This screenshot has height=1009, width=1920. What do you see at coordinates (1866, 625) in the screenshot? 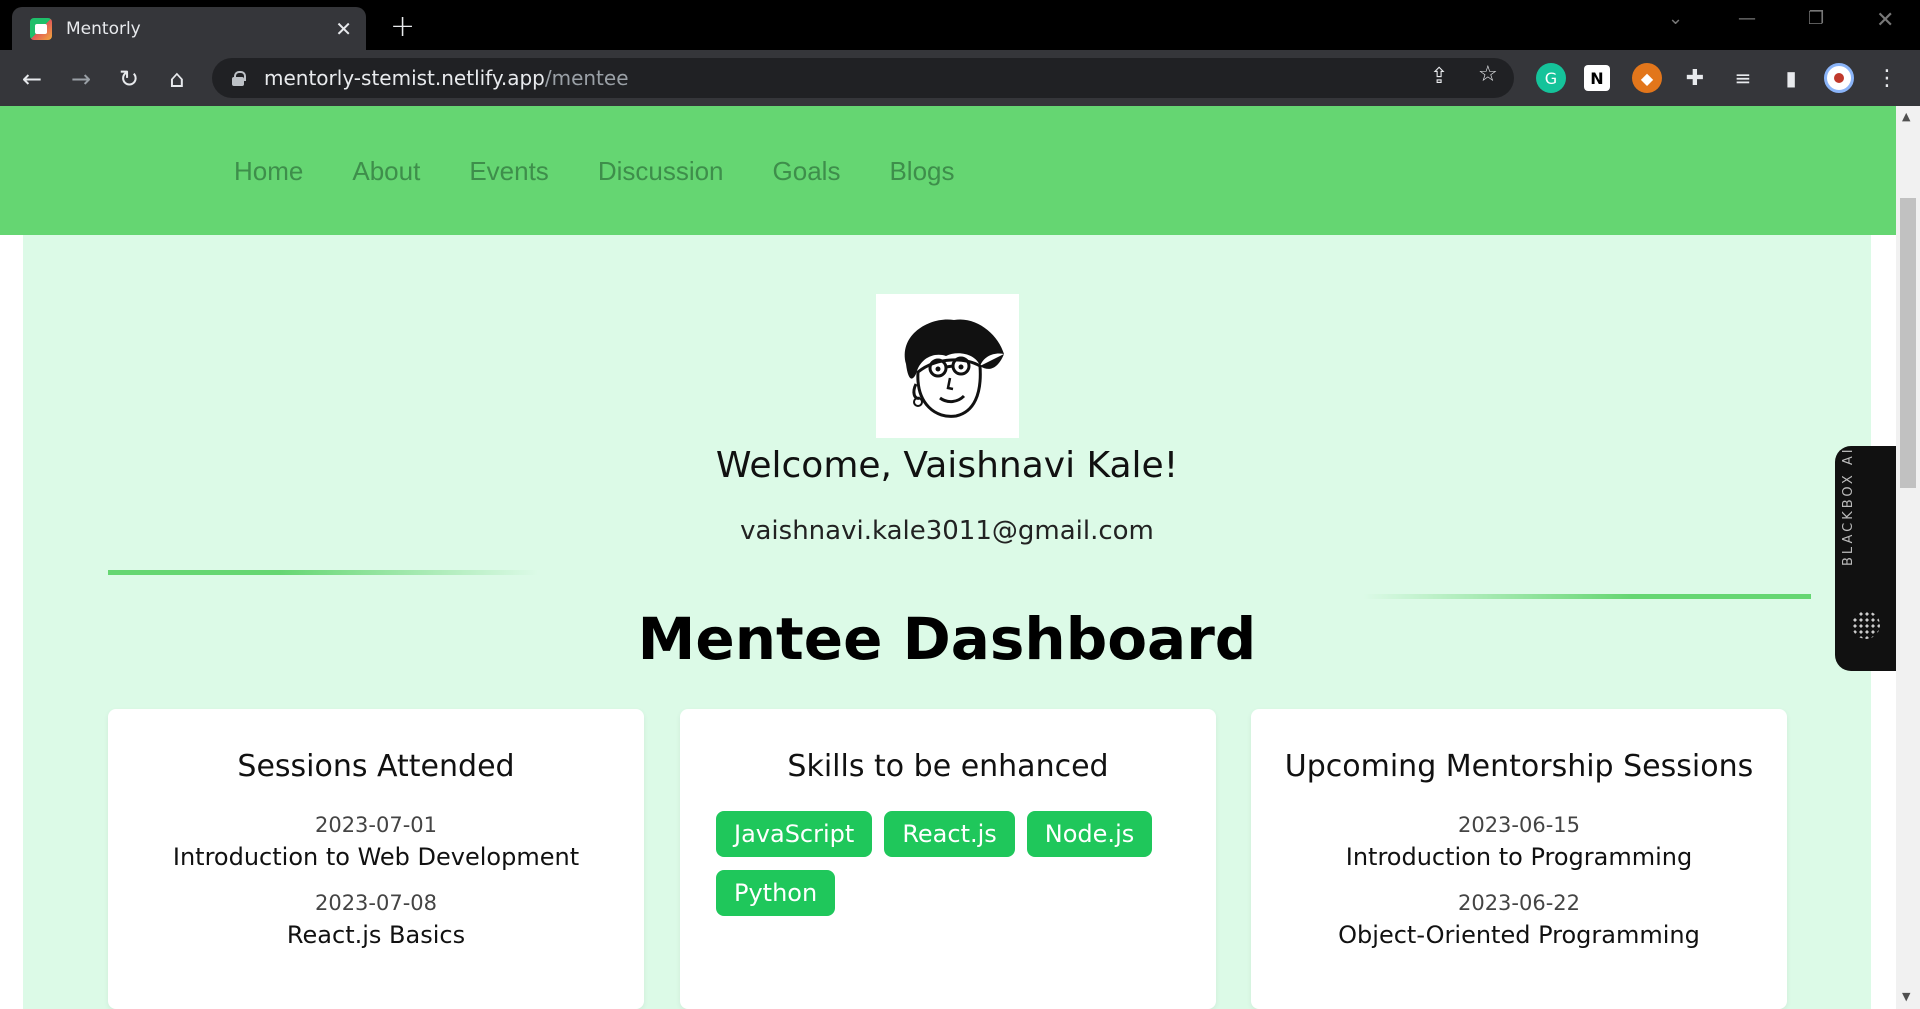
I see `blackbox-logo-icon` at bounding box center [1866, 625].